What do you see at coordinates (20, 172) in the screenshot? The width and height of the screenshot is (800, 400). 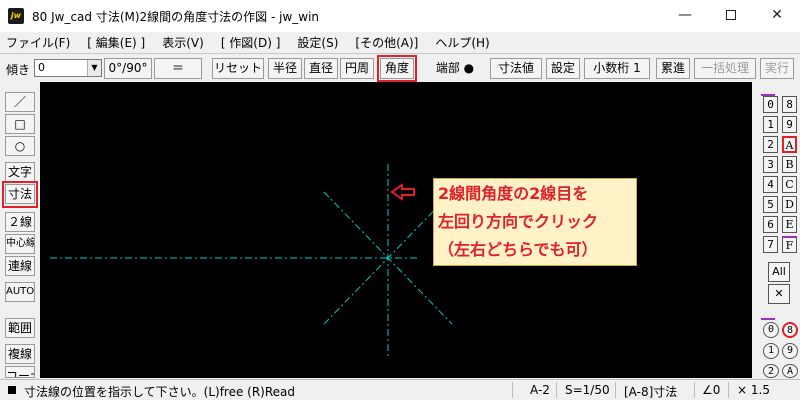 I see `text-tool-button: 文字` at bounding box center [20, 172].